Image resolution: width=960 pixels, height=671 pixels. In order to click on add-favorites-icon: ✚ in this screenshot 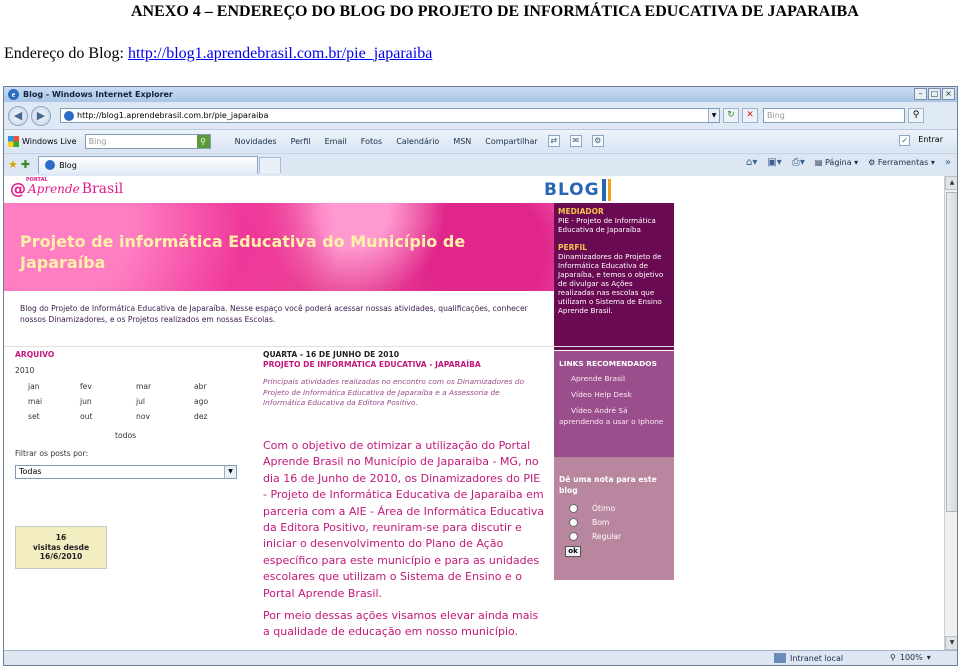, I will do `click(25, 164)`.